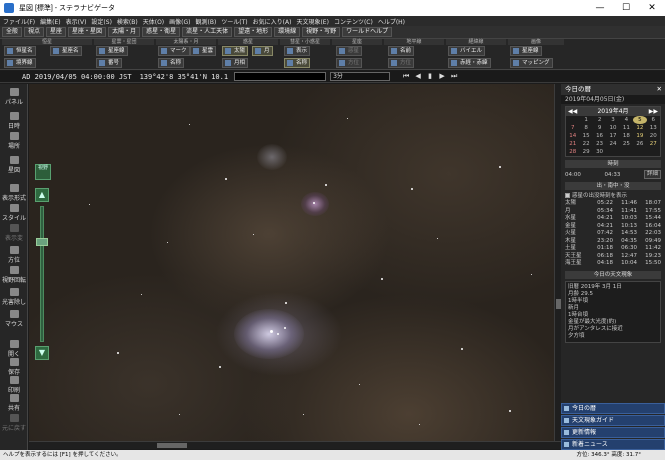 Image resolution: width=665 pixels, height=460 pixels. What do you see at coordinates (34, 32) in the screenshot?
I see `tab-viewpoint: 視点` at bounding box center [34, 32].